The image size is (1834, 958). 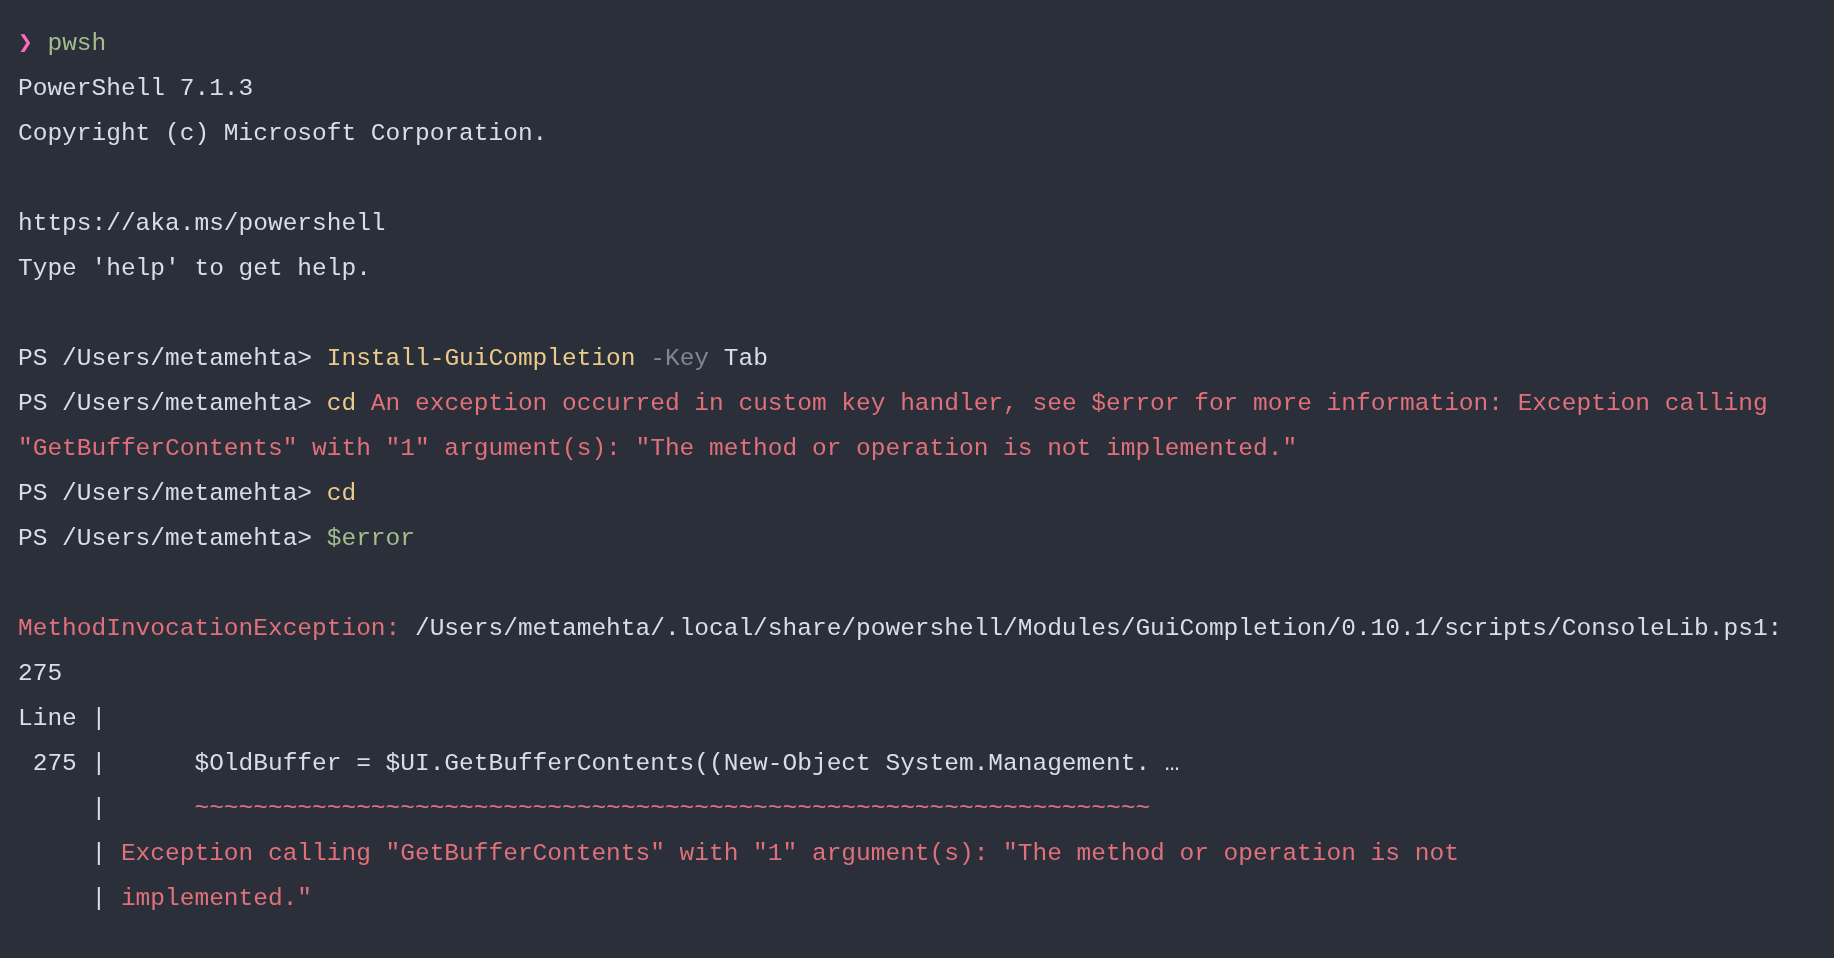 What do you see at coordinates (1098, 629) in the screenshot?
I see `output-text: /Users/metamehta/.local/share/powershell/Modules/GuiCompletion/0.10.1/scripts/ConsoleLib.ps1:` at bounding box center [1098, 629].